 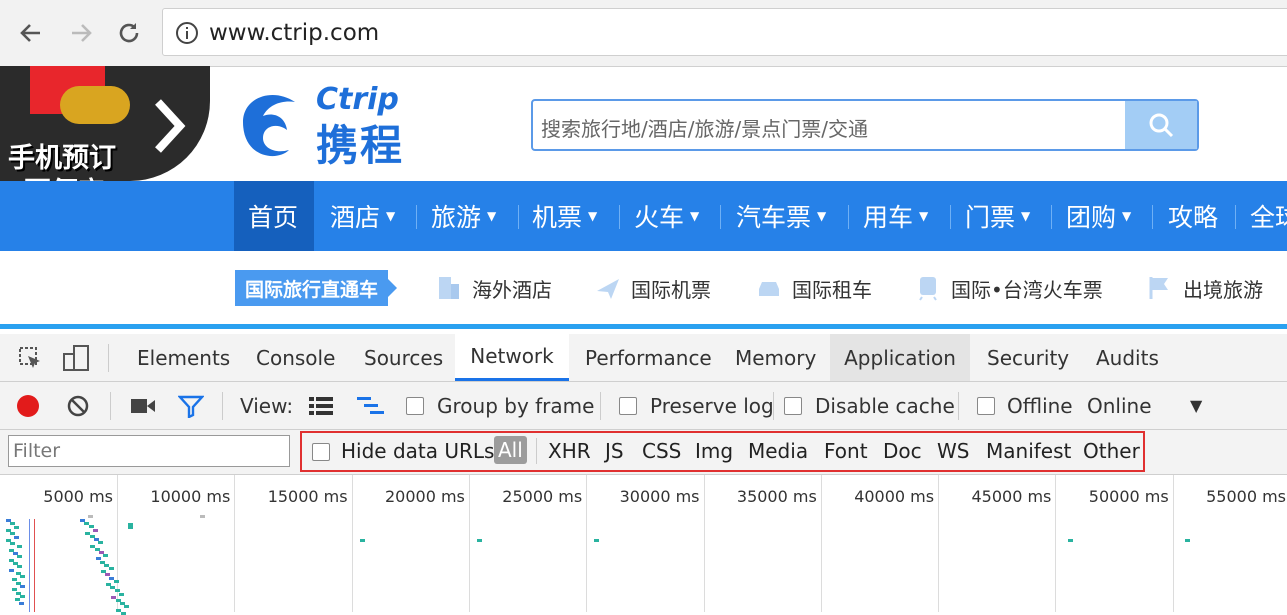 I want to click on subnav-intl-train: 国际•台湾火车票, so click(x=1009, y=288).